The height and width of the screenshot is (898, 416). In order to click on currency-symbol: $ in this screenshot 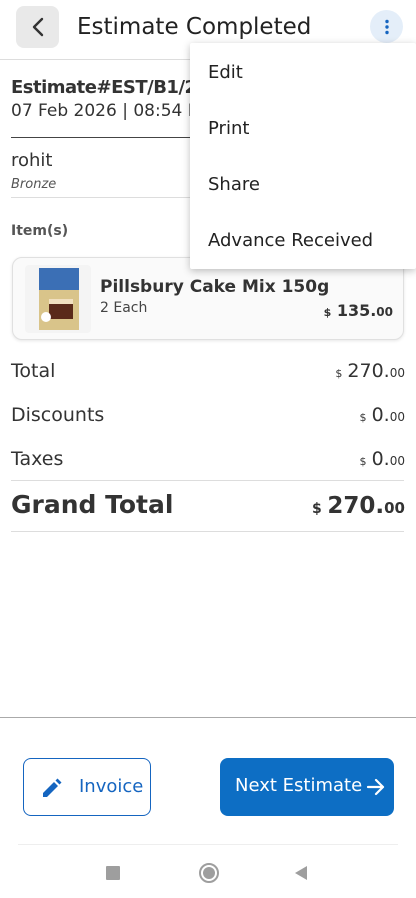, I will do `click(327, 312)`.